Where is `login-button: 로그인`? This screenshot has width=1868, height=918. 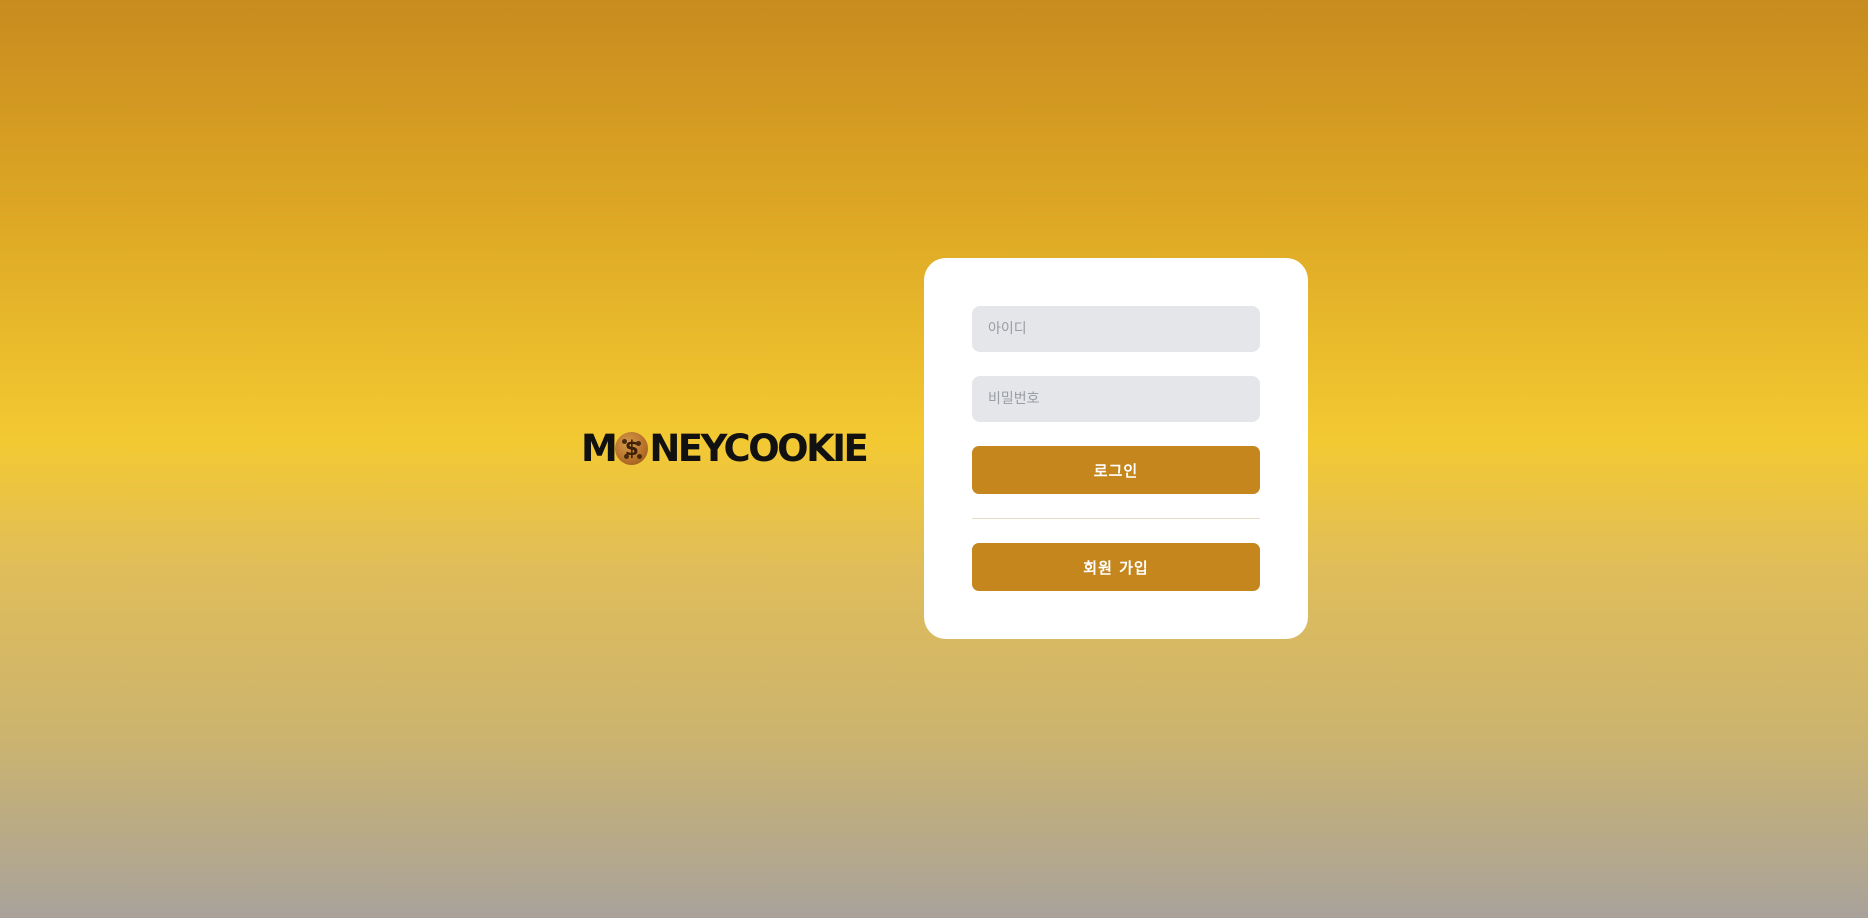
login-button: 로그인 is located at coordinates (1116, 470).